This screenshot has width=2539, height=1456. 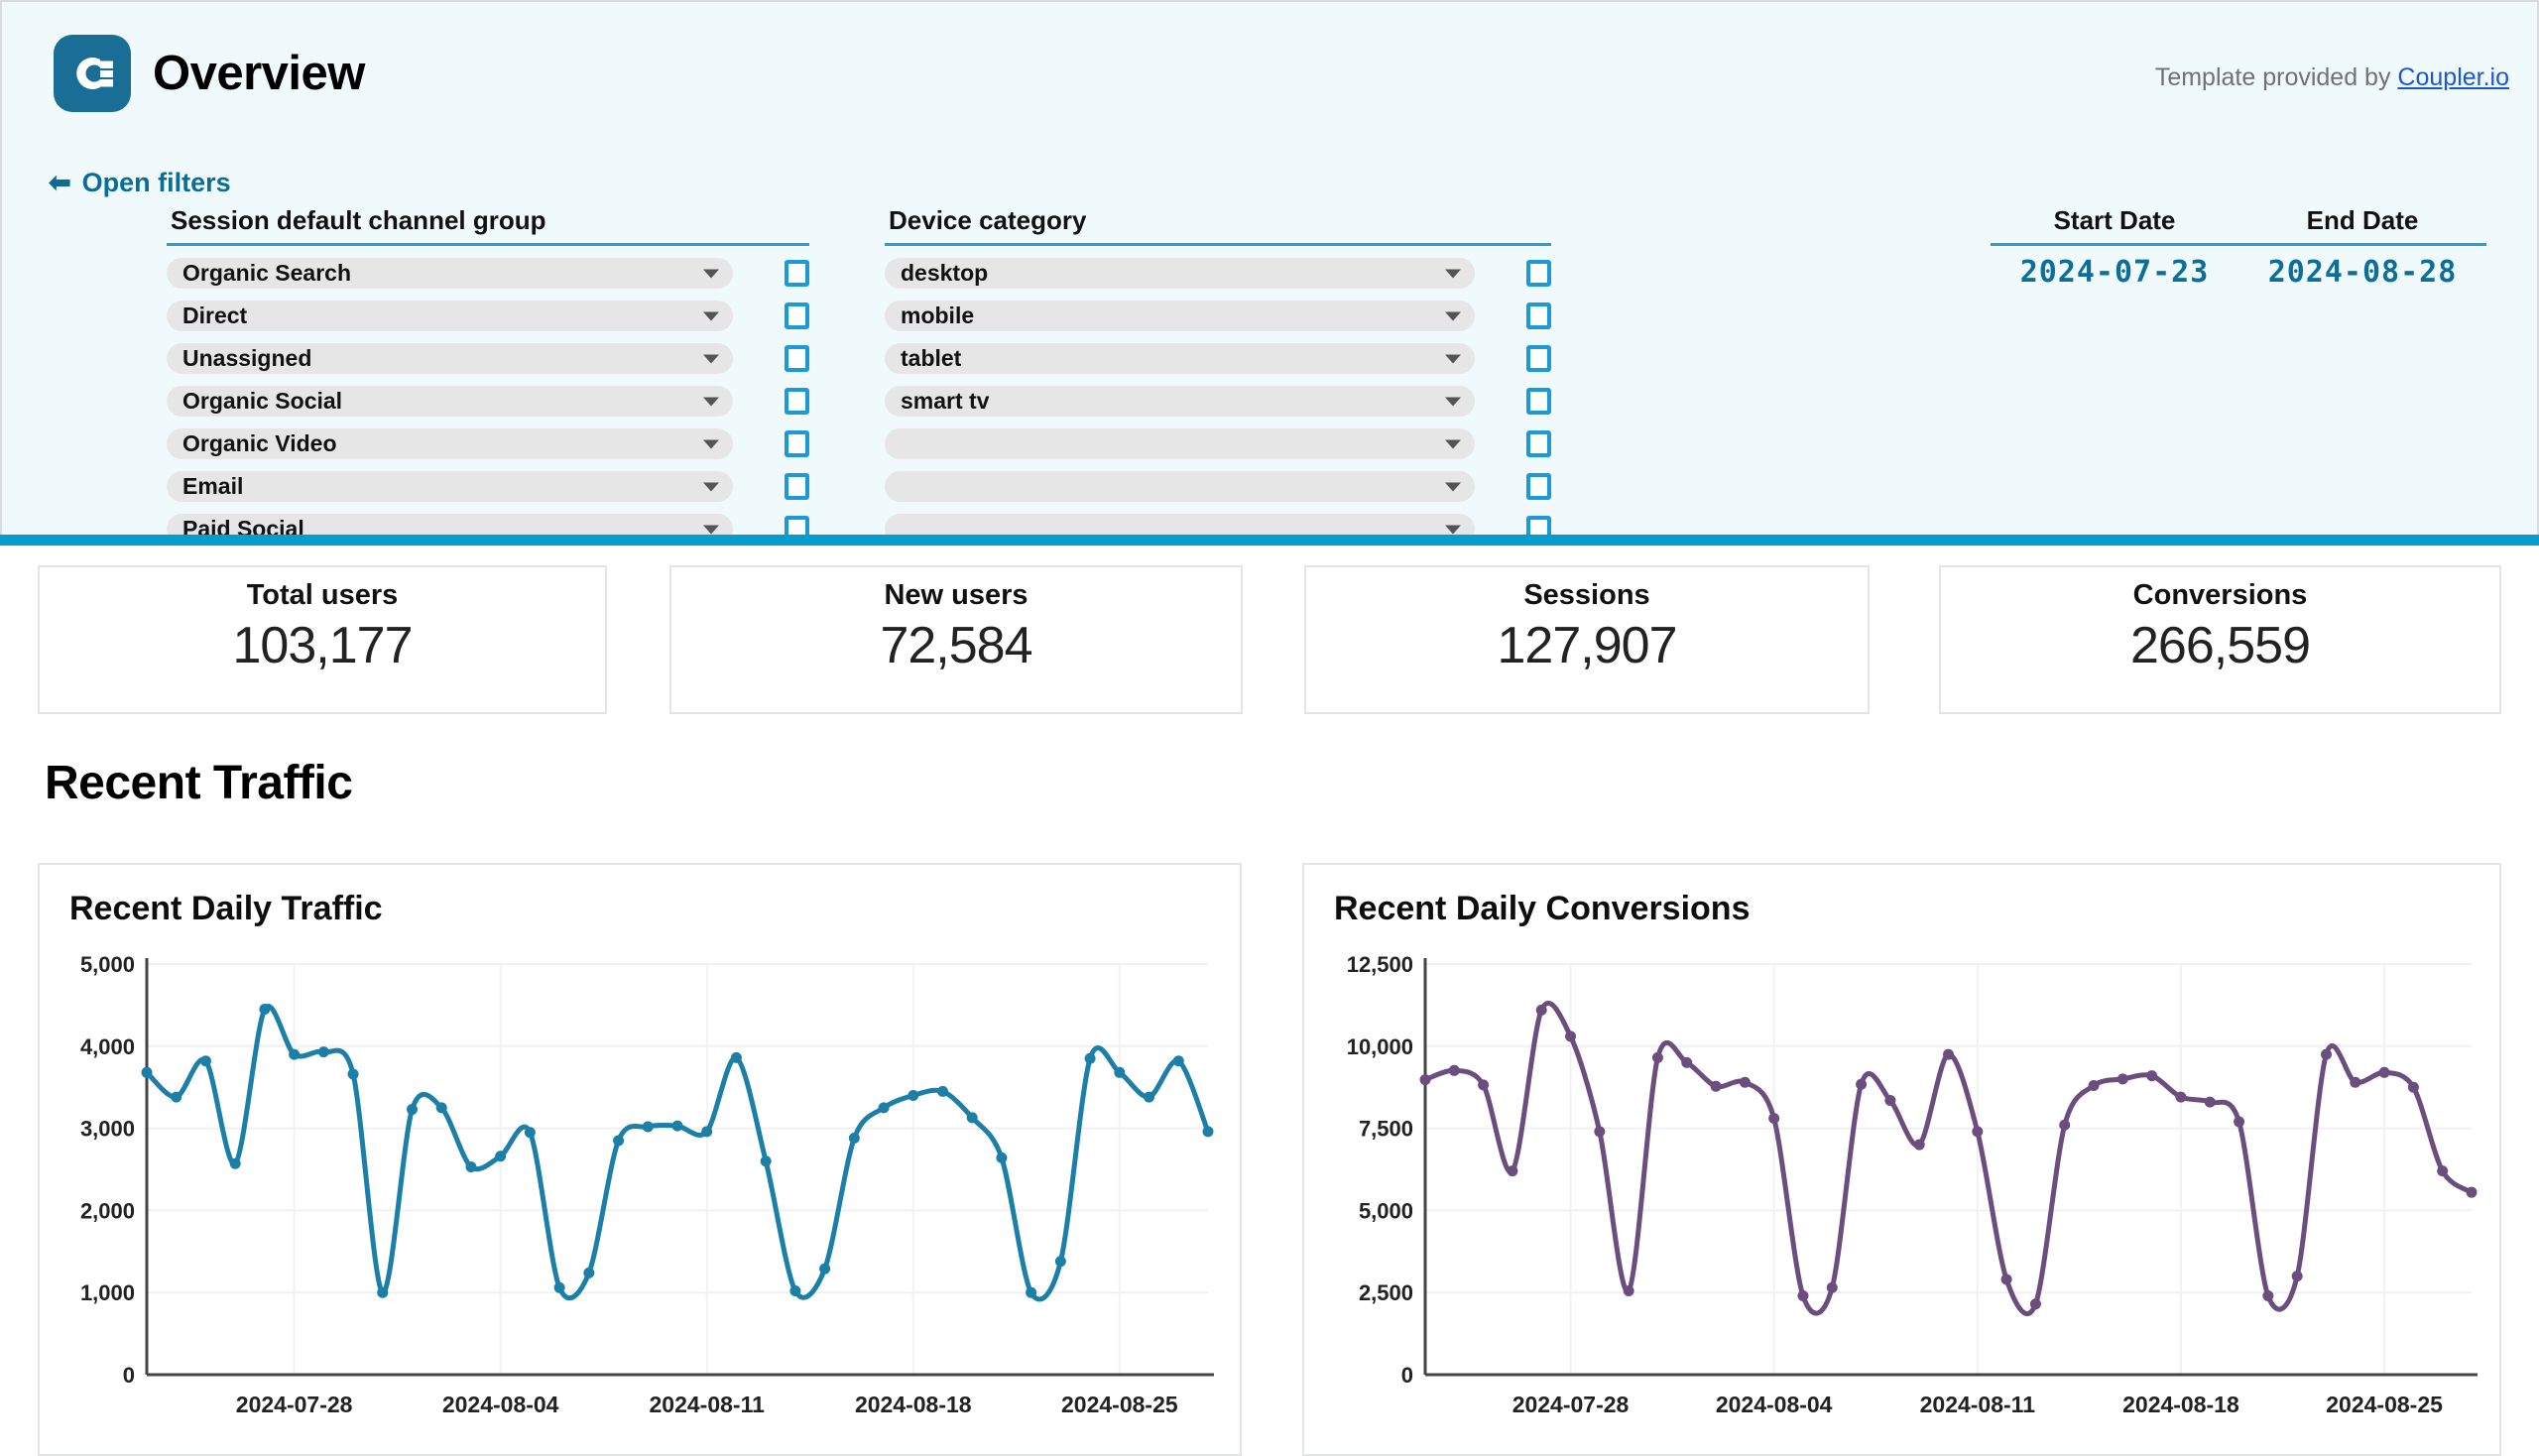 What do you see at coordinates (450, 273) in the screenshot?
I see `channel-group-select-0: Organic Search` at bounding box center [450, 273].